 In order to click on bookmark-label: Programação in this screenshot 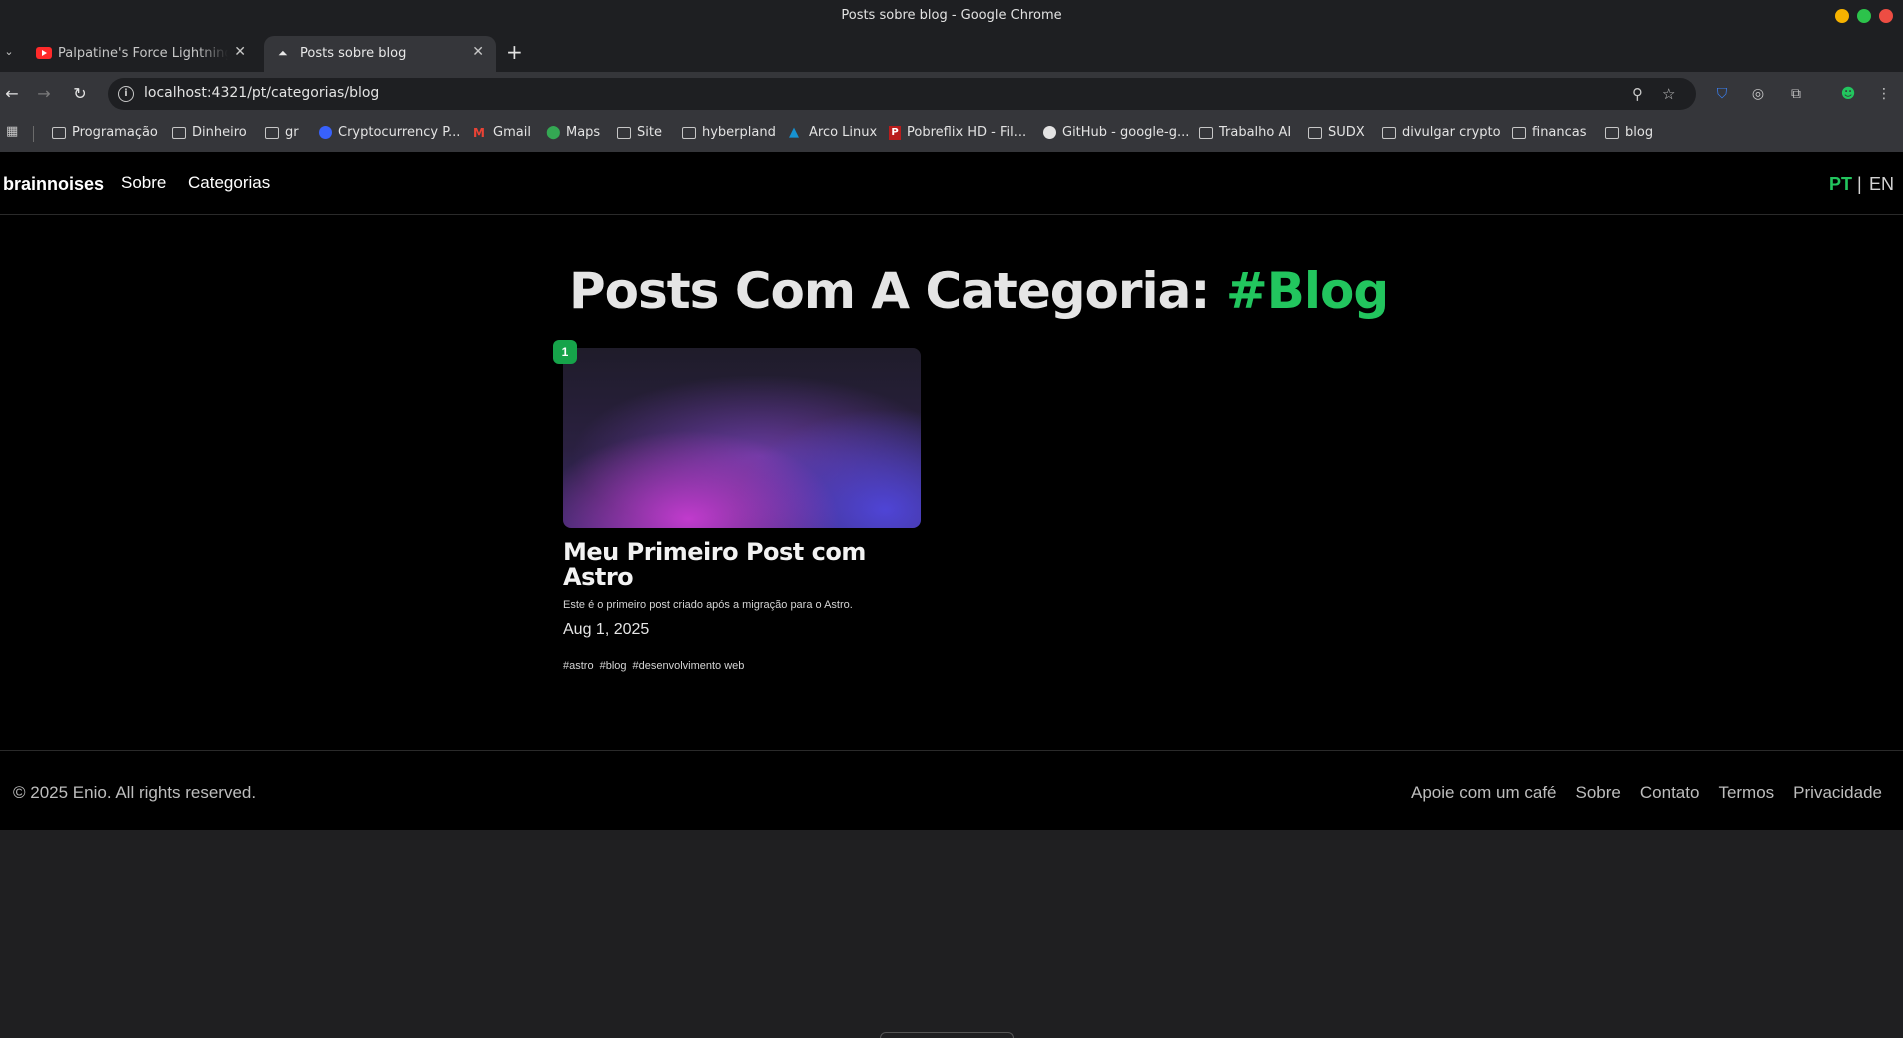, I will do `click(115, 132)`.